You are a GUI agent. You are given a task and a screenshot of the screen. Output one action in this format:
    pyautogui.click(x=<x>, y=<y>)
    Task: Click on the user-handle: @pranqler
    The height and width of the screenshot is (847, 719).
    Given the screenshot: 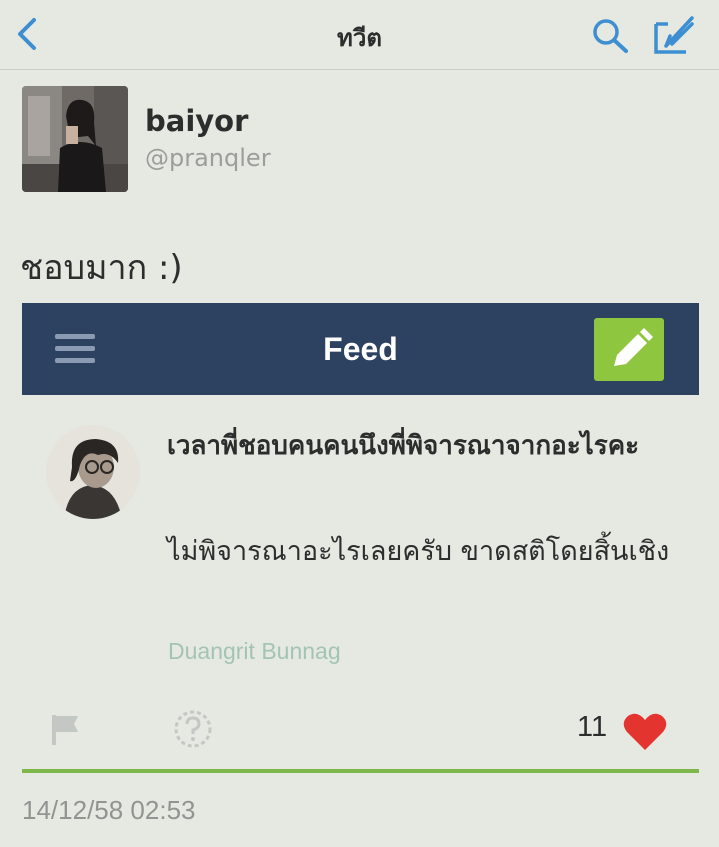 What is the action you would take?
    pyautogui.click(x=208, y=158)
    